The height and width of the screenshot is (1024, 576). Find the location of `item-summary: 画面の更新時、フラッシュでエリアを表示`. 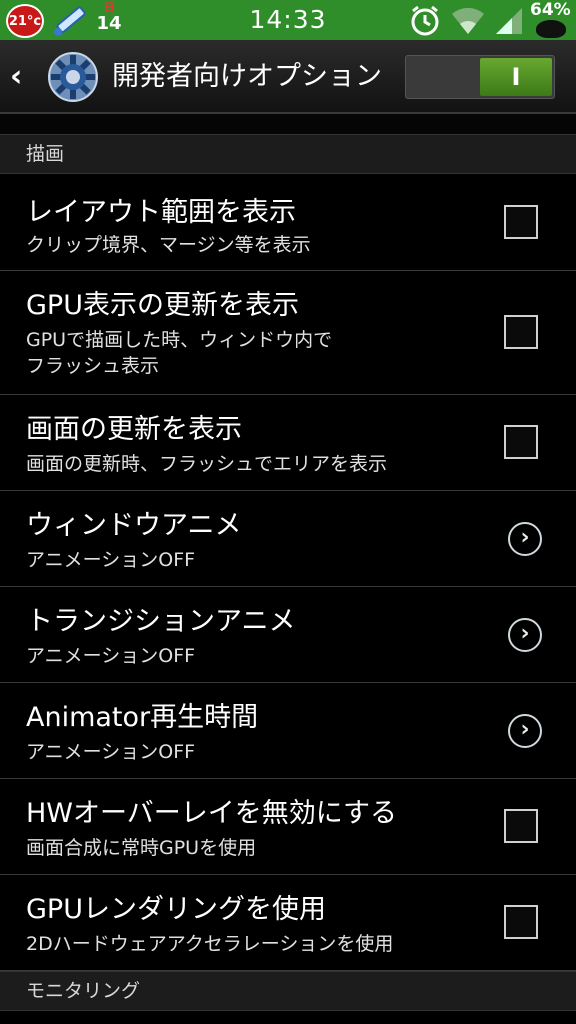

item-summary: 画面の更新時、フラッシュでエリアを表示 is located at coordinates (207, 464).